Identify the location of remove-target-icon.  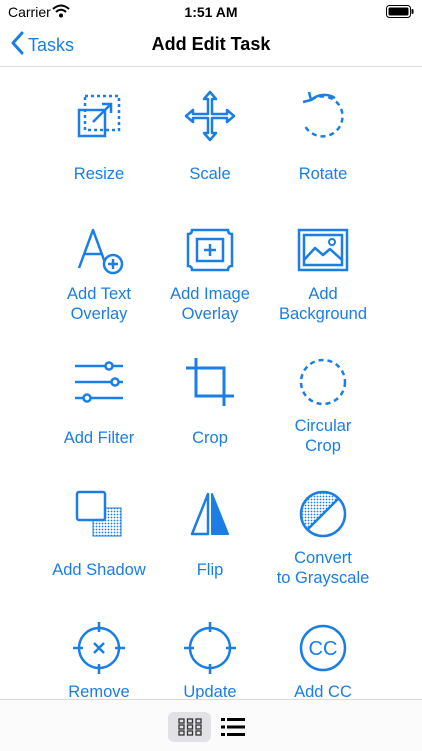
(99, 648).